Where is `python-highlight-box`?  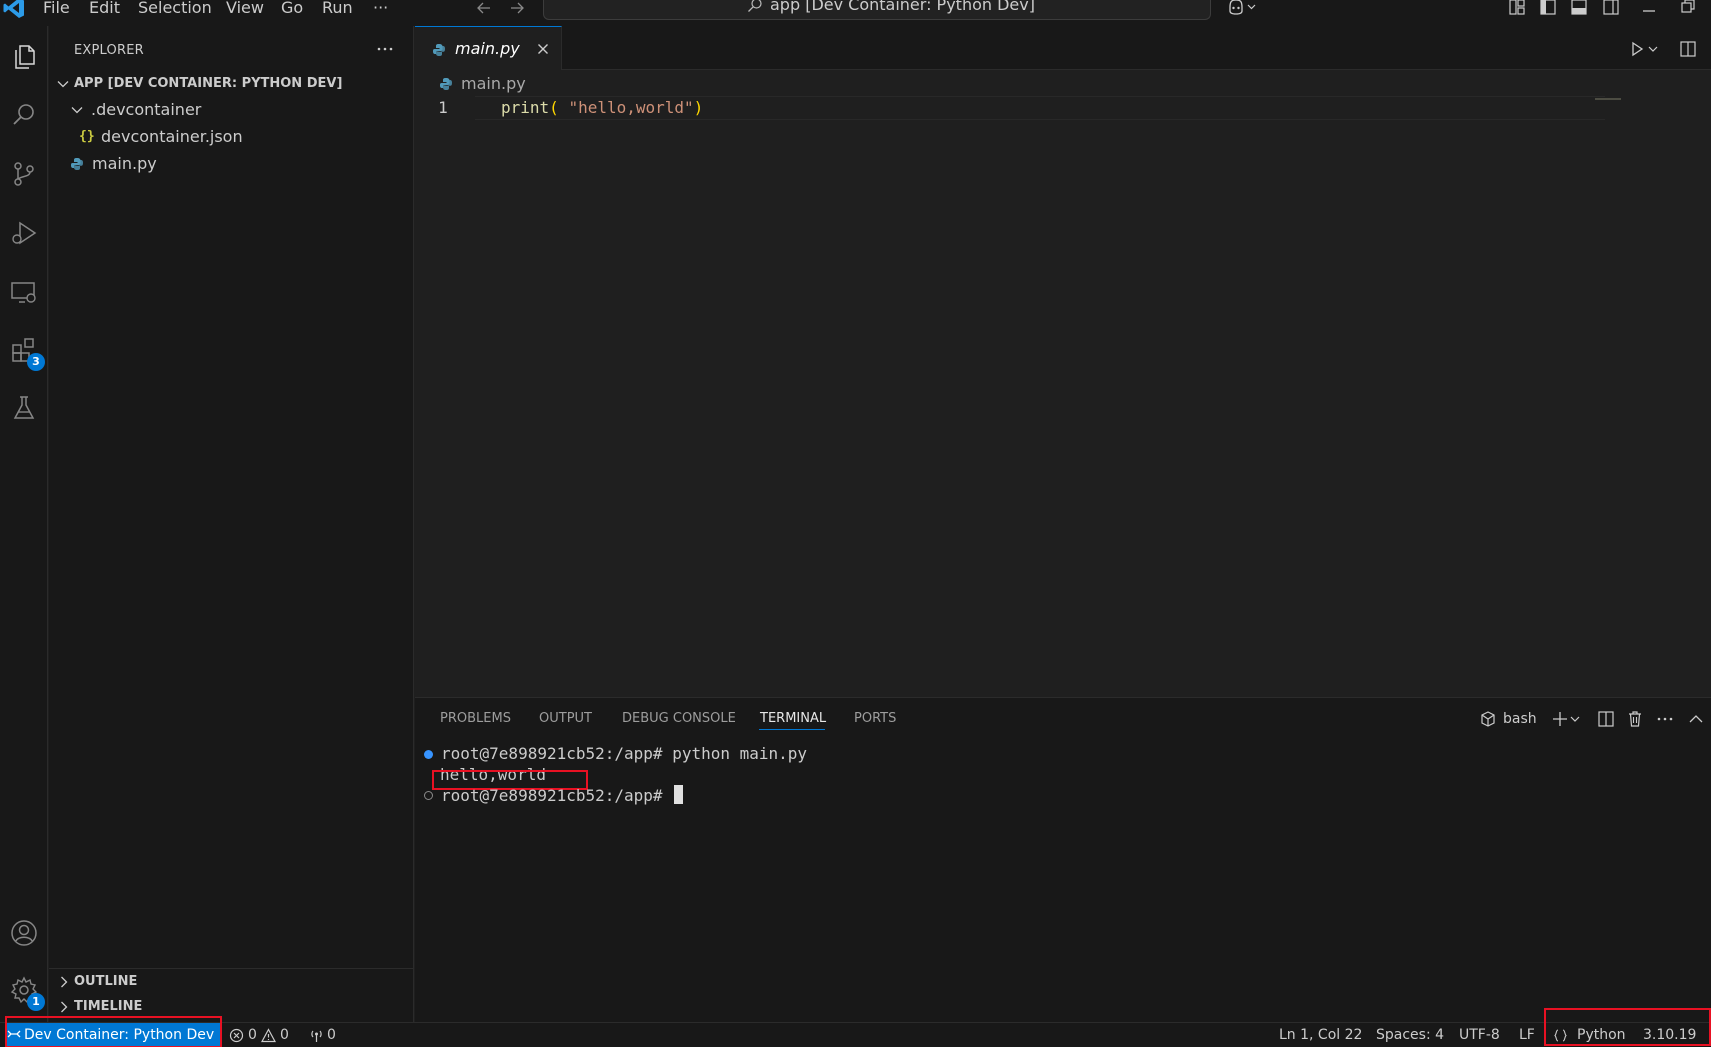
python-highlight-box is located at coordinates (1627, 1027).